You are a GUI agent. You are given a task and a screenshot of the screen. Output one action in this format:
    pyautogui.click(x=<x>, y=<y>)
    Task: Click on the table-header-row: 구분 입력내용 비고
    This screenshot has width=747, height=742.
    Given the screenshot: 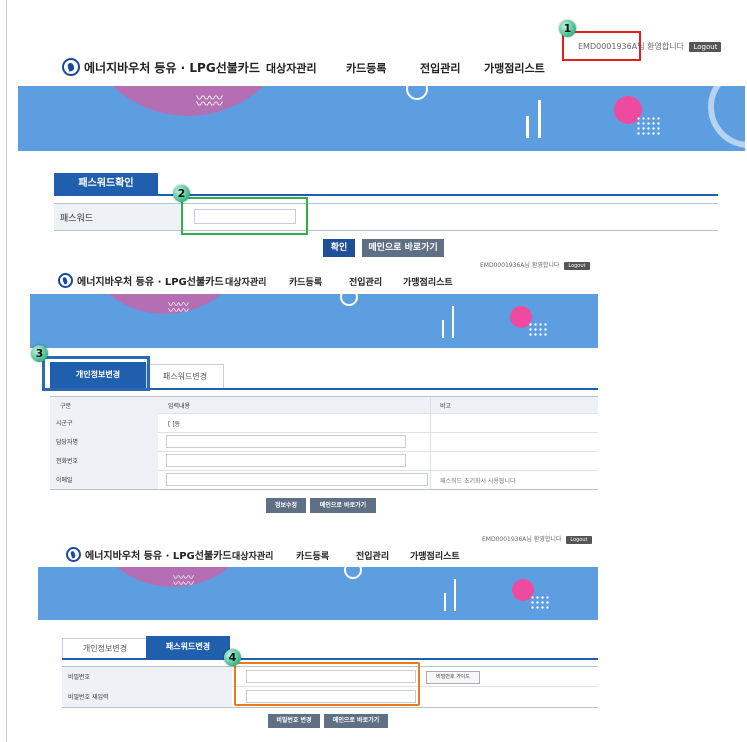 What is the action you would take?
    pyautogui.click(x=324, y=405)
    